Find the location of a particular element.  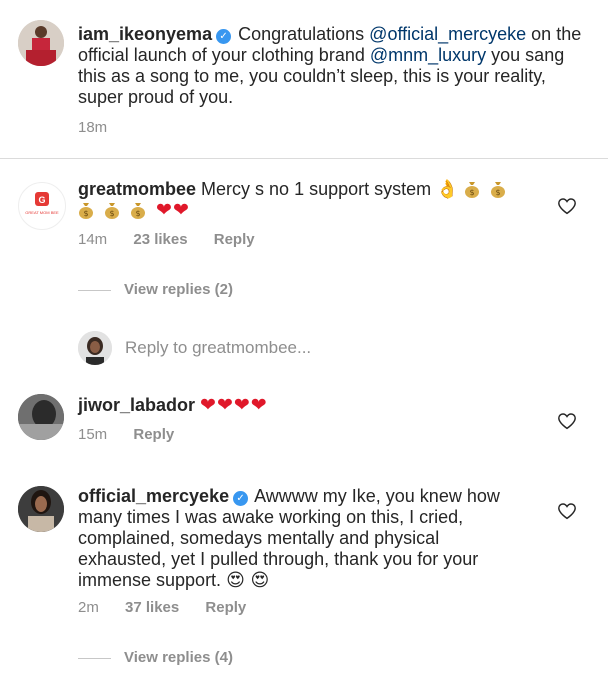

caption-time: 18m is located at coordinates (93, 127).